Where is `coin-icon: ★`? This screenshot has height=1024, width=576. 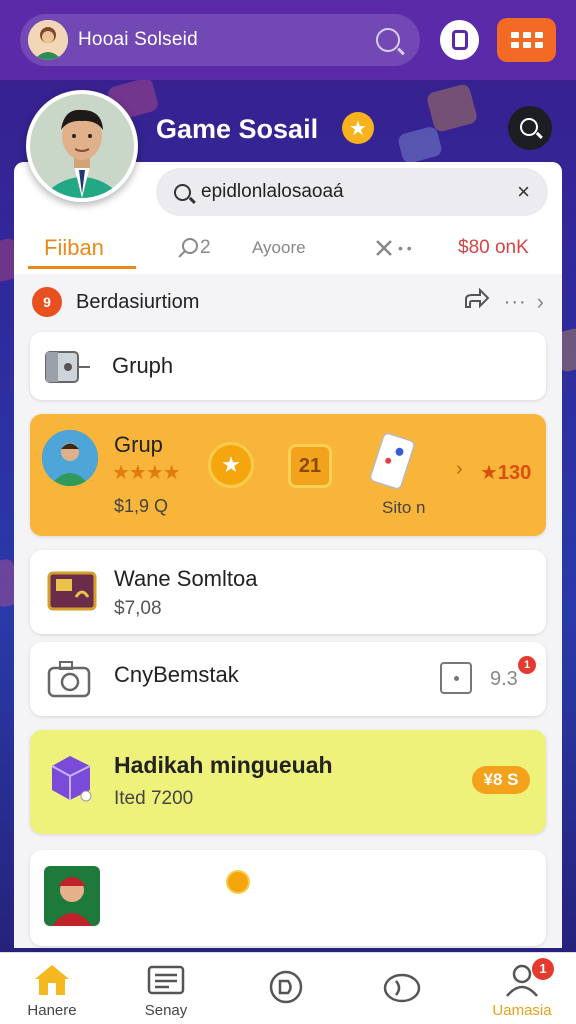 coin-icon: ★ is located at coordinates (231, 465).